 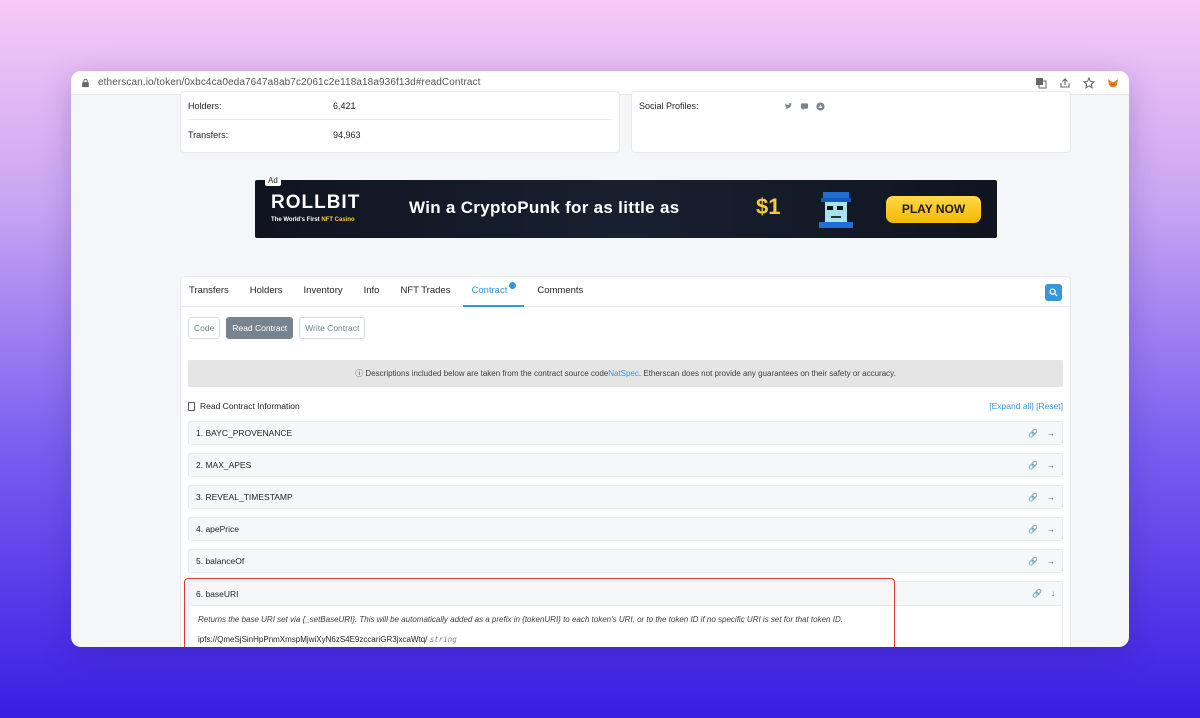 What do you see at coordinates (244, 433) in the screenshot?
I see `function-name: 1. BAYC_PROVENANCE` at bounding box center [244, 433].